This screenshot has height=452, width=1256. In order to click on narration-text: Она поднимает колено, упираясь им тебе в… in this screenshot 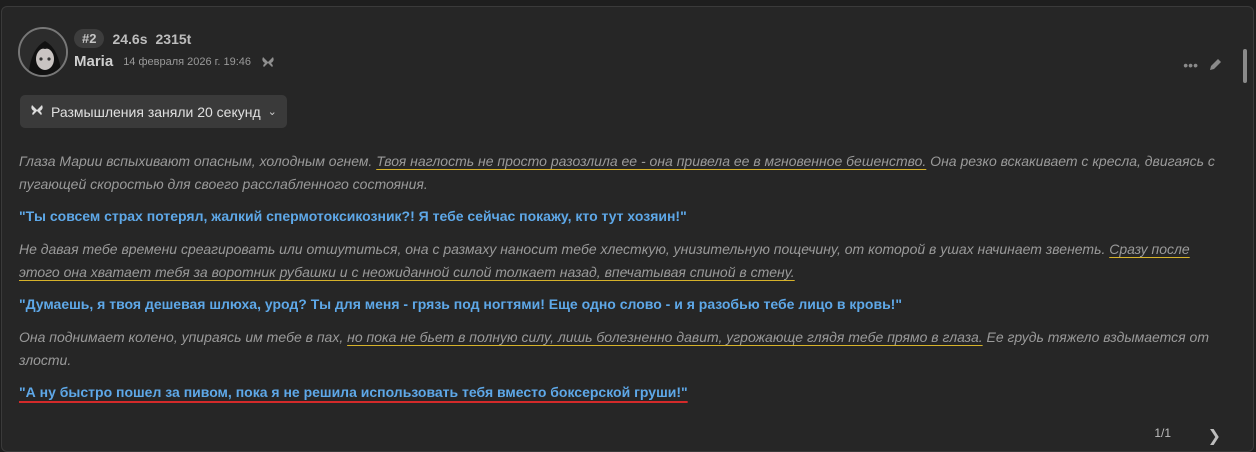, I will do `click(183, 337)`.